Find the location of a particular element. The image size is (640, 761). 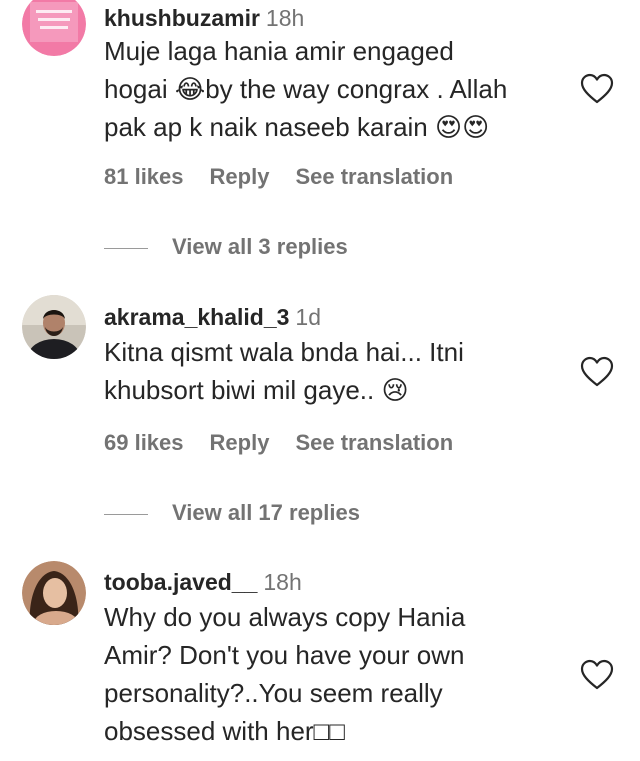

comment-header: akrama_khalid_3 1d is located at coordinates (212, 317).